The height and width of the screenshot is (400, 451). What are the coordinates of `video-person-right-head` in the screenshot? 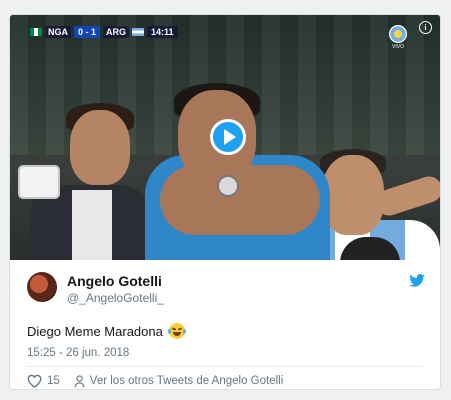 It's located at (353, 195).